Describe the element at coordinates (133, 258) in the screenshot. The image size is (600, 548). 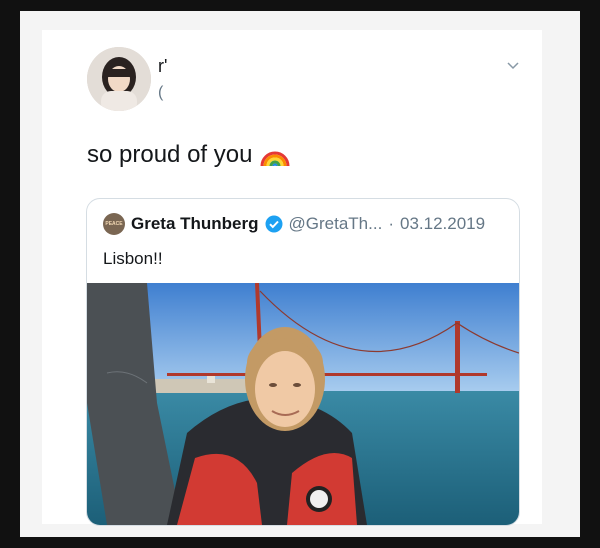
I see `quoted-tweet-text: Lisbon!!` at that location.